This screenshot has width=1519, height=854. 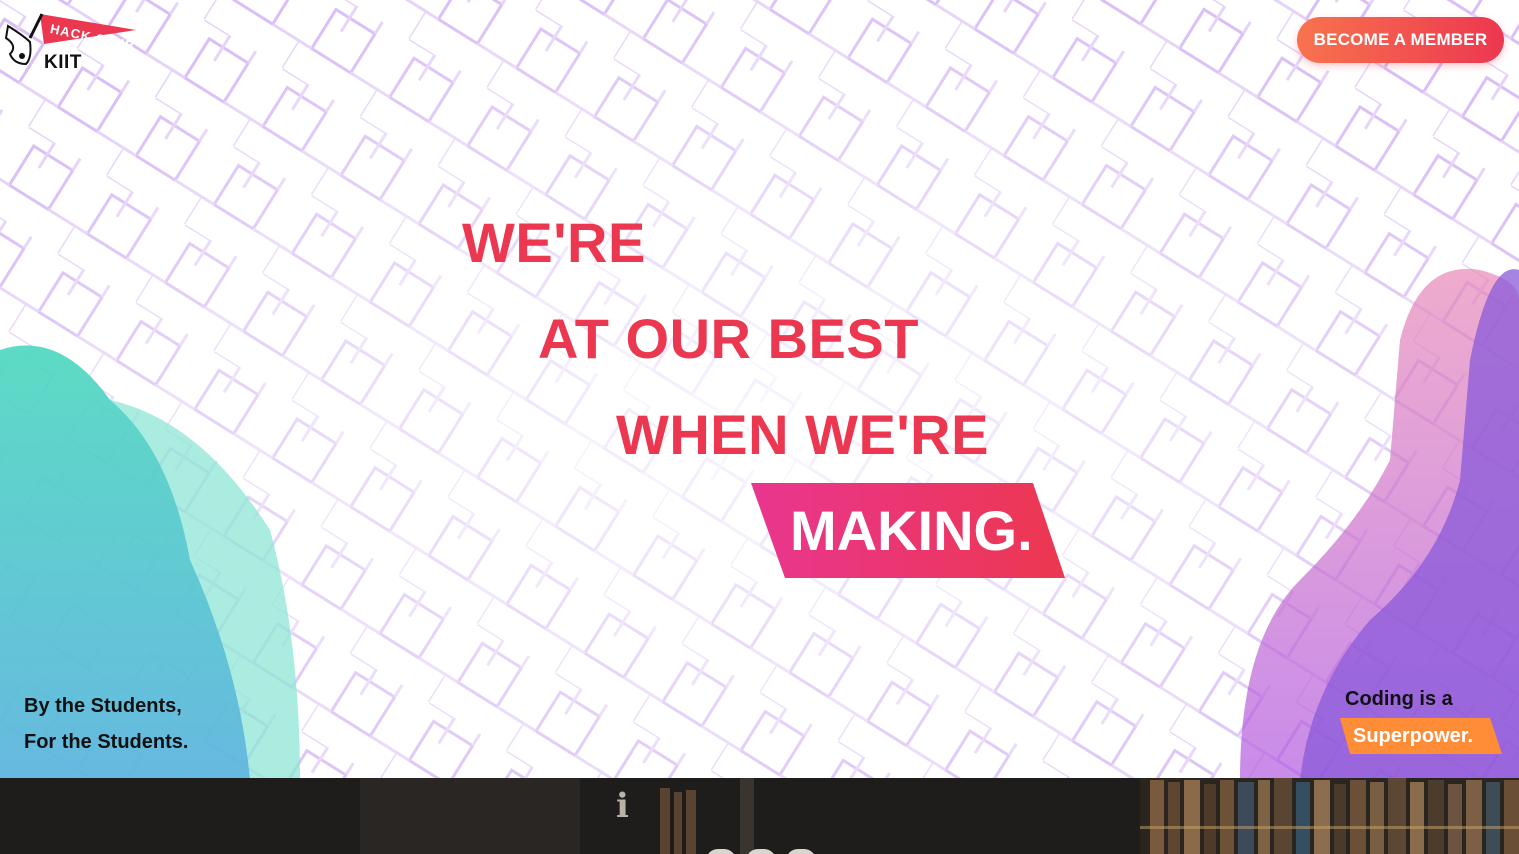 What do you see at coordinates (1400, 40) in the screenshot?
I see `become-member-button: BECOME A MEMBER` at bounding box center [1400, 40].